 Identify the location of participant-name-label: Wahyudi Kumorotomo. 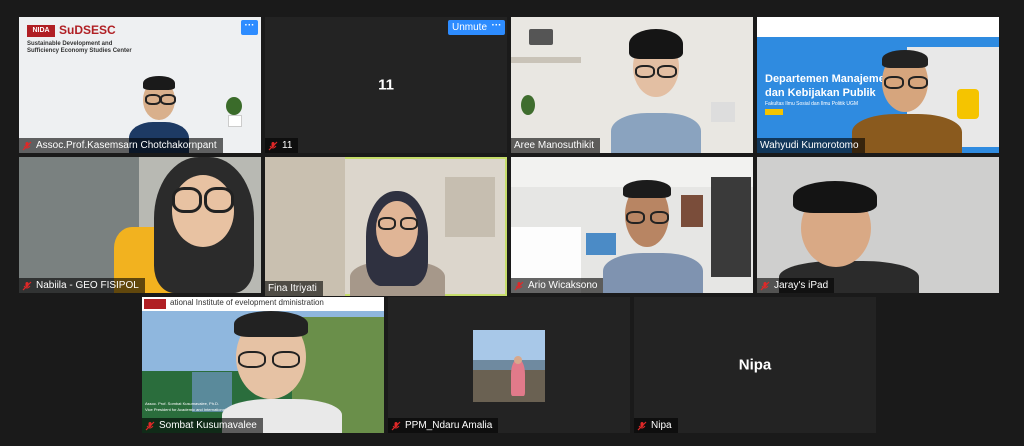
(811, 145).